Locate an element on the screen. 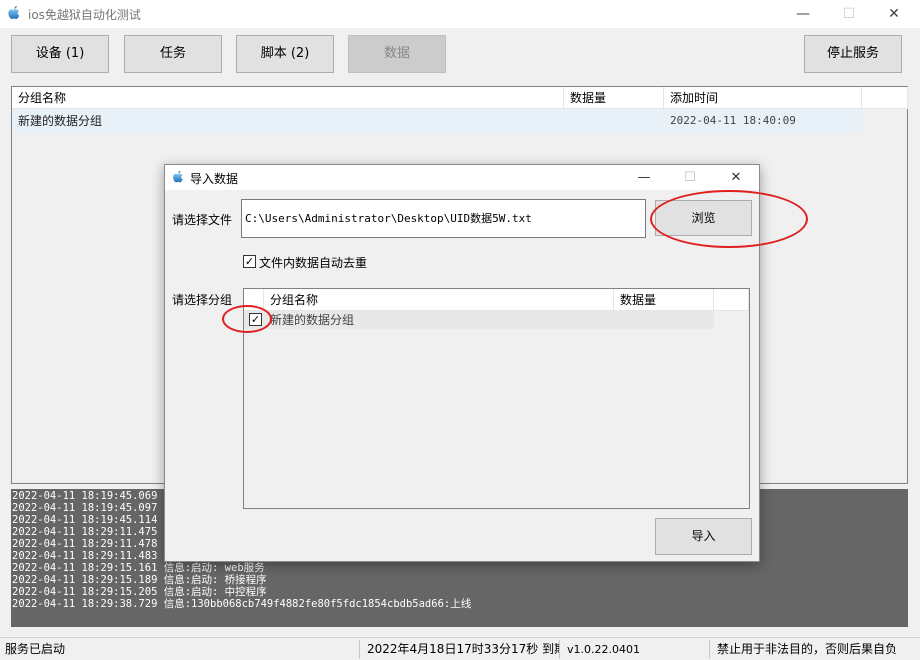 This screenshot has height=660, width=920. log-line: 2022-04-11 18:29:15.161 信息:启动: web服务 is located at coordinates (138, 568).